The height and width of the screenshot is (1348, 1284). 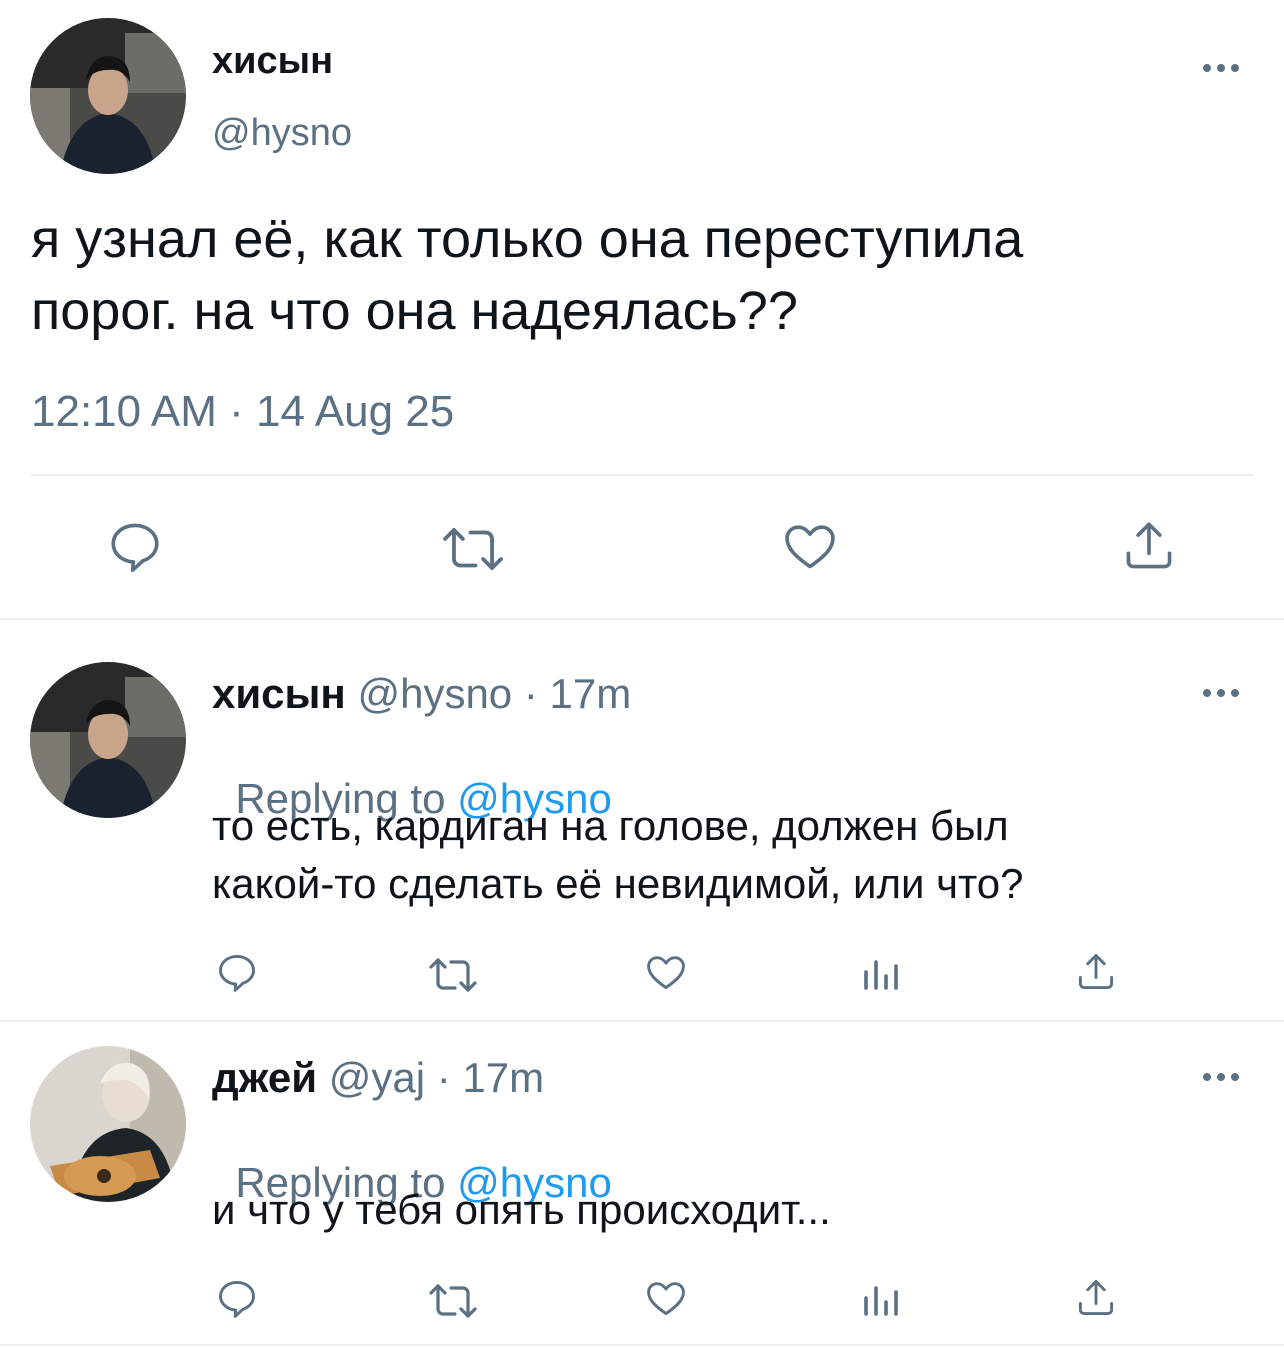 What do you see at coordinates (264, 1077) in the screenshot?
I see `author-name: джей` at bounding box center [264, 1077].